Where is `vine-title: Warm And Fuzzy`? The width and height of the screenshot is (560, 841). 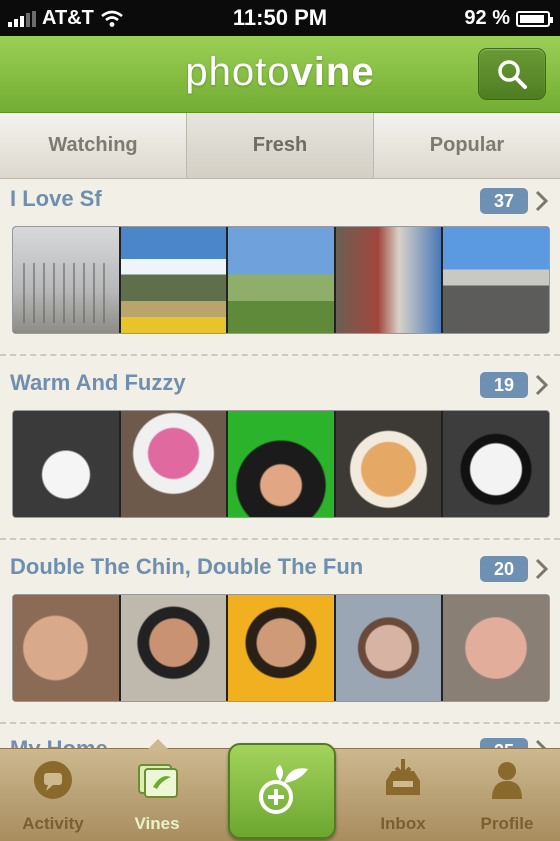 vine-title: Warm And Fuzzy is located at coordinates (98, 383).